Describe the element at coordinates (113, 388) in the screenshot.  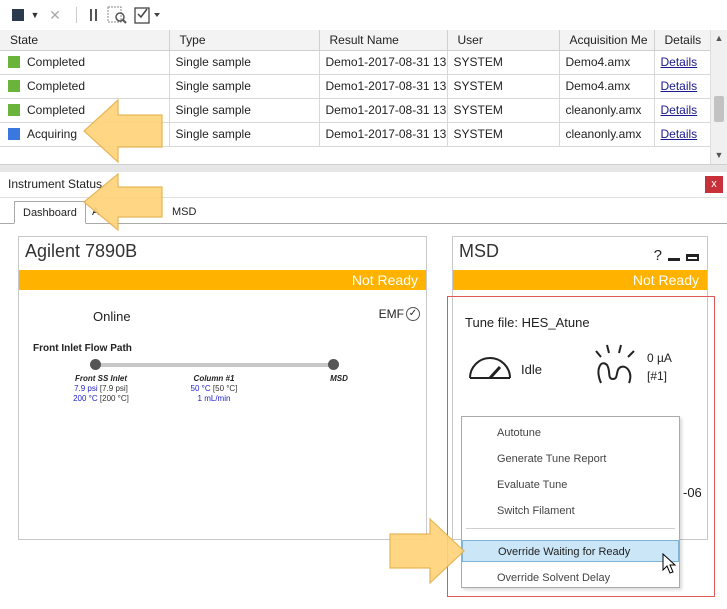
I see `inlet-pressure-setpoint: [7.9 psi]` at that location.